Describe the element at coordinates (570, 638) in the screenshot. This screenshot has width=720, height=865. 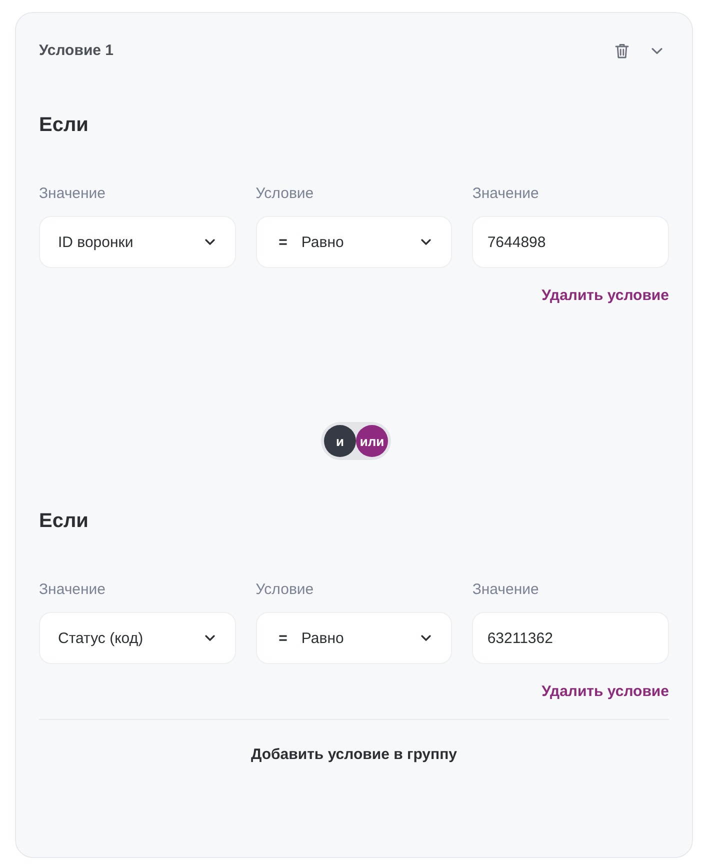
I see `value-input-field: 63211362` at that location.